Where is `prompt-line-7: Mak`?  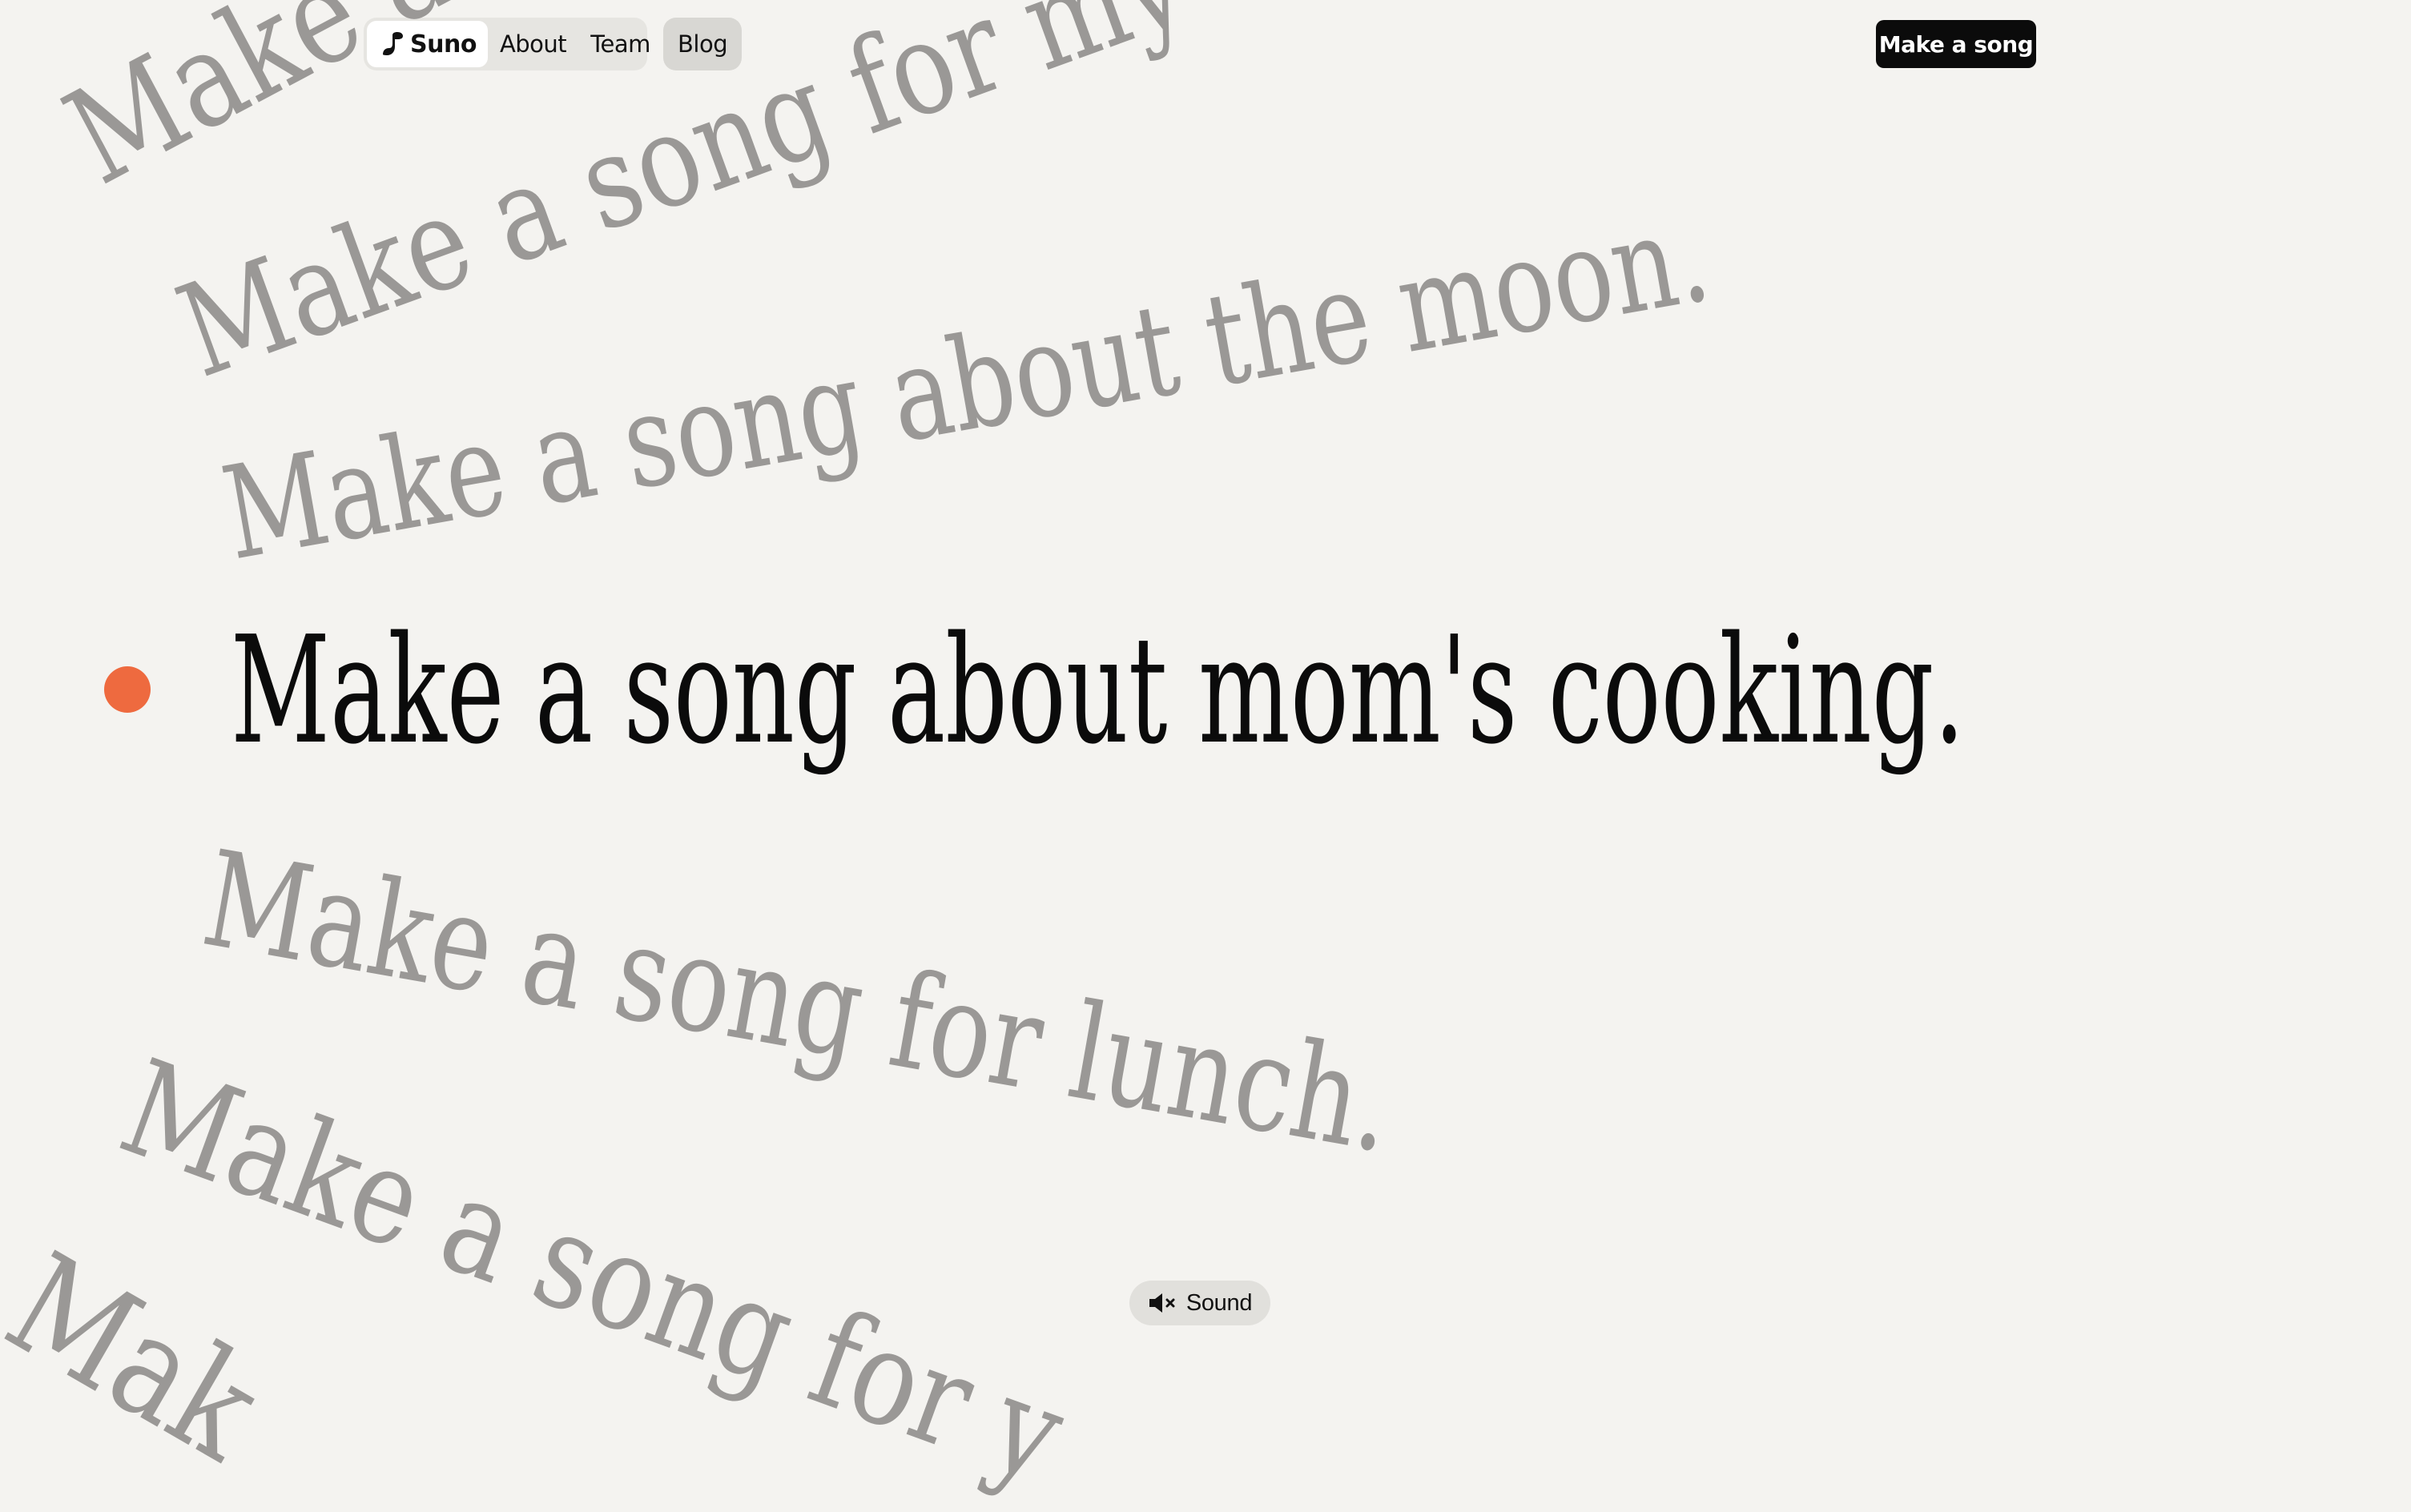
prompt-line-7: Mak is located at coordinates (142, 1358).